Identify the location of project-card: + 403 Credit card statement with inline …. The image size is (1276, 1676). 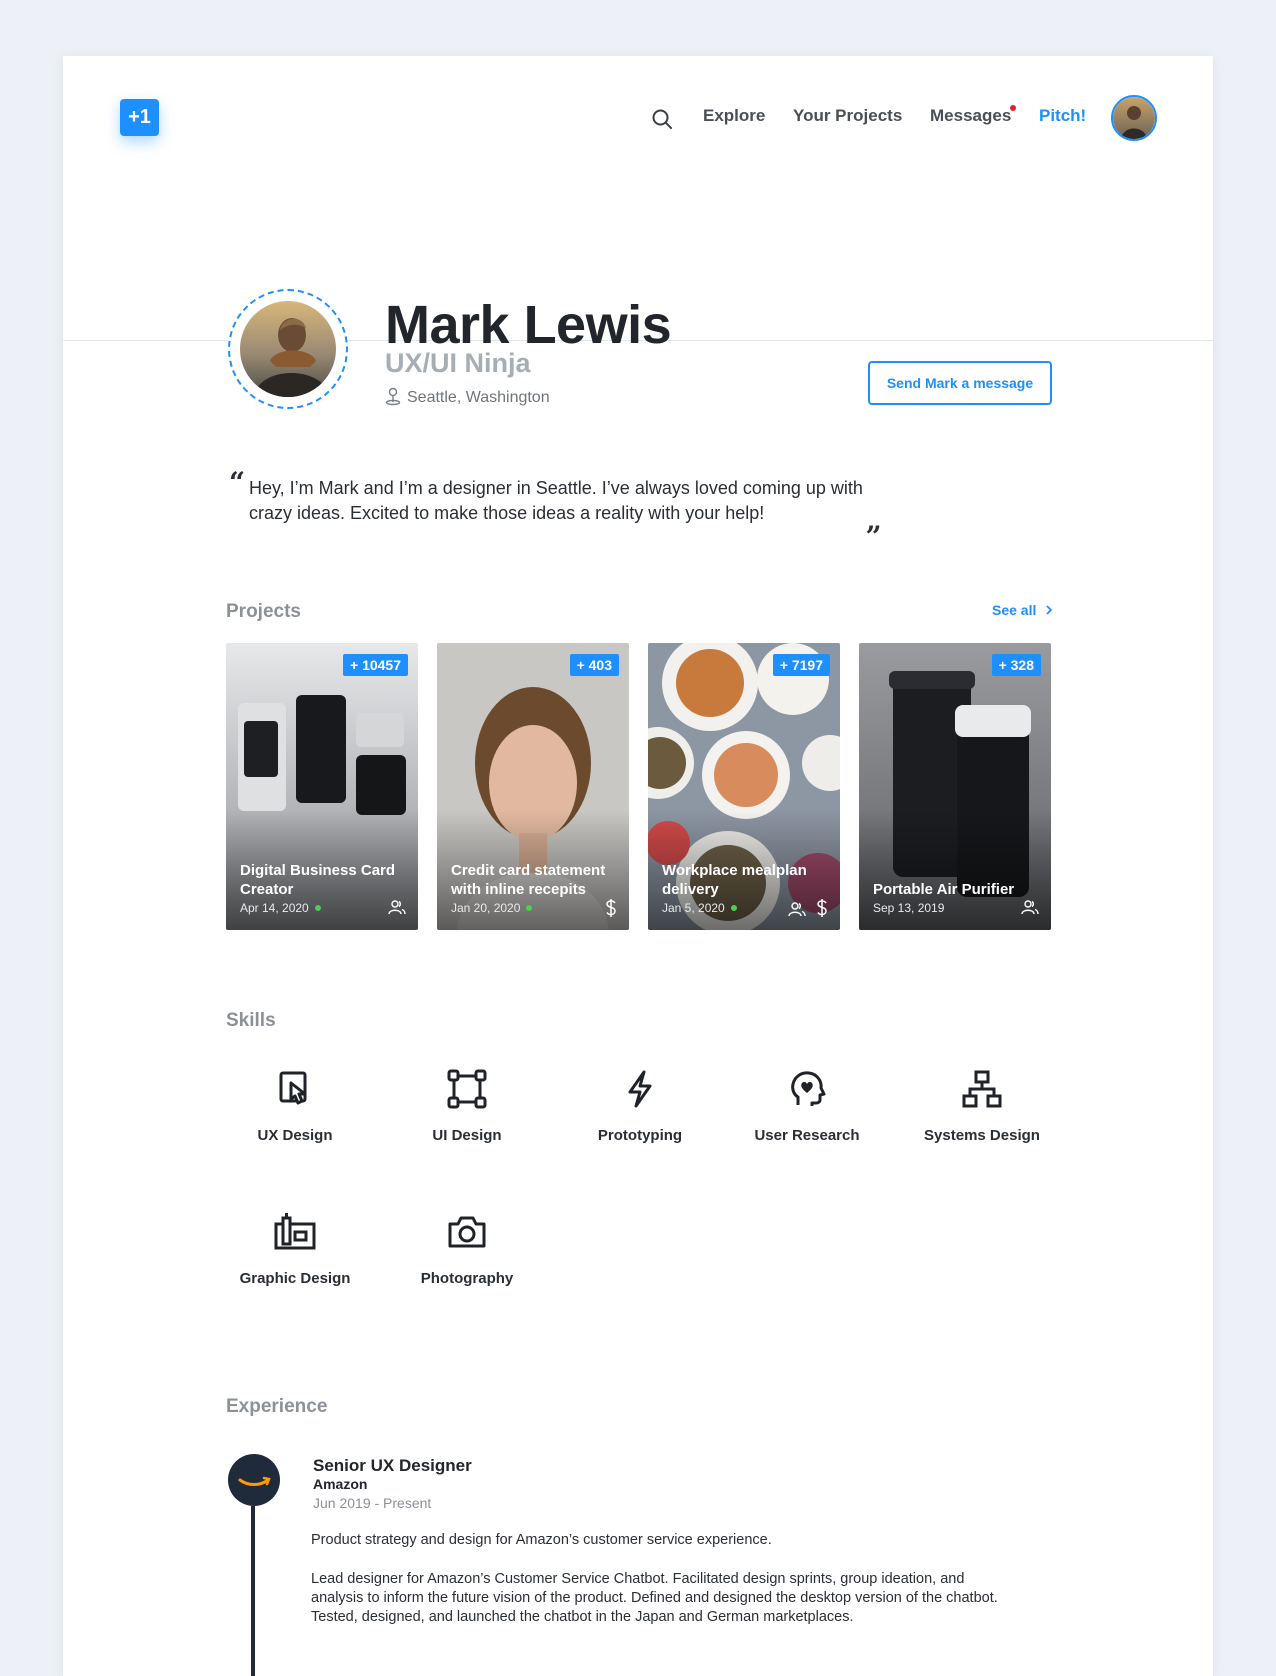
(533, 786).